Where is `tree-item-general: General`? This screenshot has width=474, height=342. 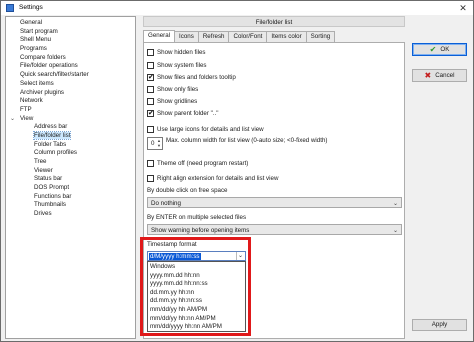 tree-item-general: General is located at coordinates (70, 23).